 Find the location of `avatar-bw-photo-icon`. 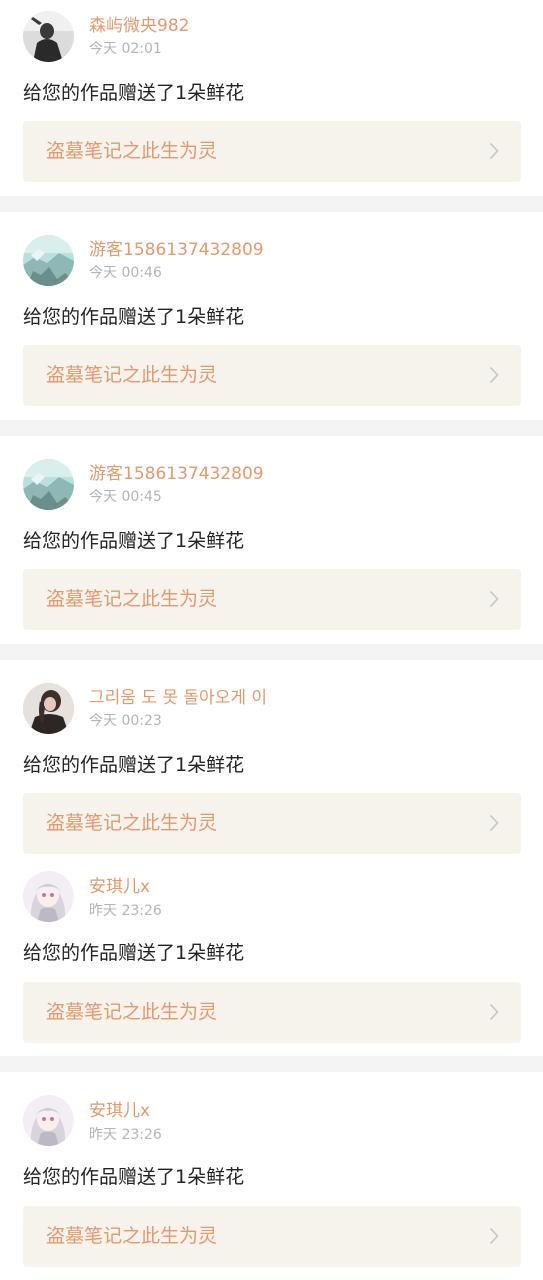

avatar-bw-photo-icon is located at coordinates (48, 36).